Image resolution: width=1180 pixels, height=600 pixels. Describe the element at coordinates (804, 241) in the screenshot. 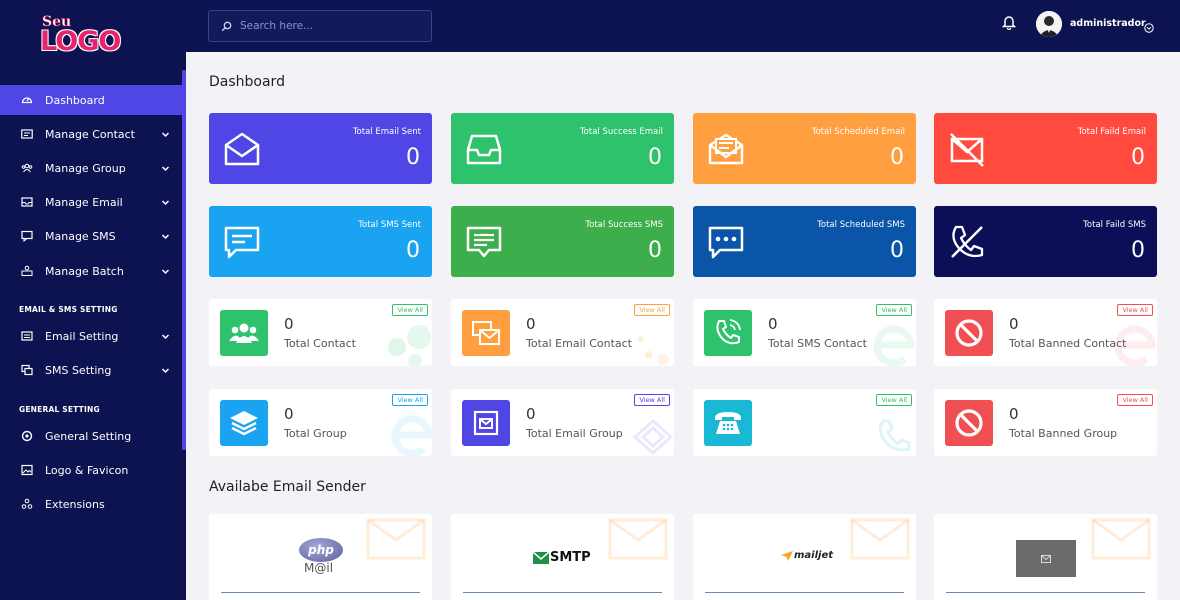

I see `stat-card-scheduled-sms: Total Scheduled SMS 0` at that location.